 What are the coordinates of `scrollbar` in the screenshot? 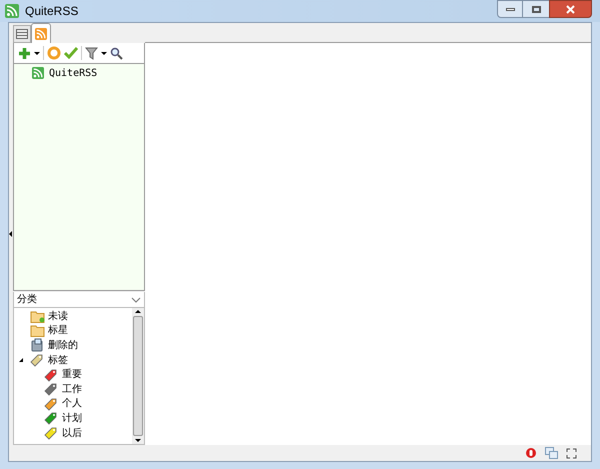 It's located at (138, 376).